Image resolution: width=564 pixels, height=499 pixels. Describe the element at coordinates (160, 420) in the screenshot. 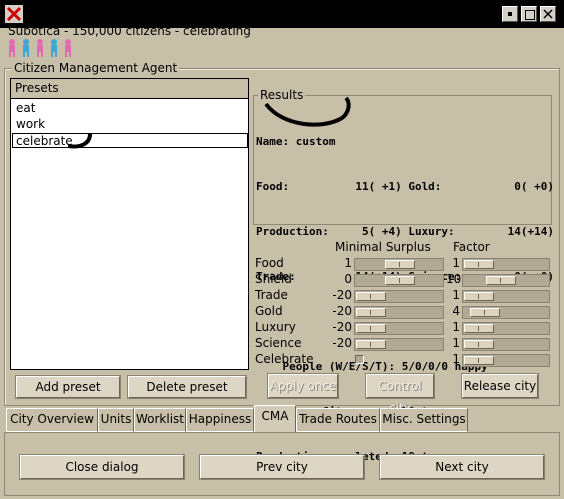

I see `tab-worklist: Worklist` at that location.